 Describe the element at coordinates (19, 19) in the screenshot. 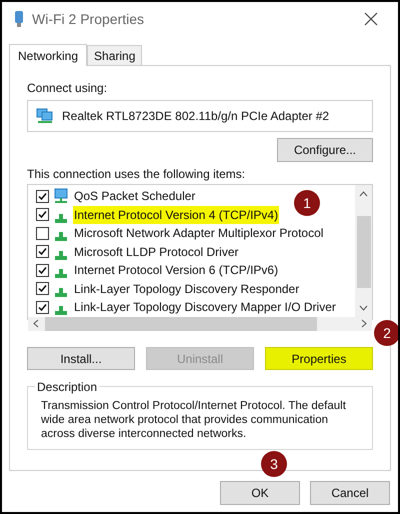

I see `wifi-adapter-icon` at that location.